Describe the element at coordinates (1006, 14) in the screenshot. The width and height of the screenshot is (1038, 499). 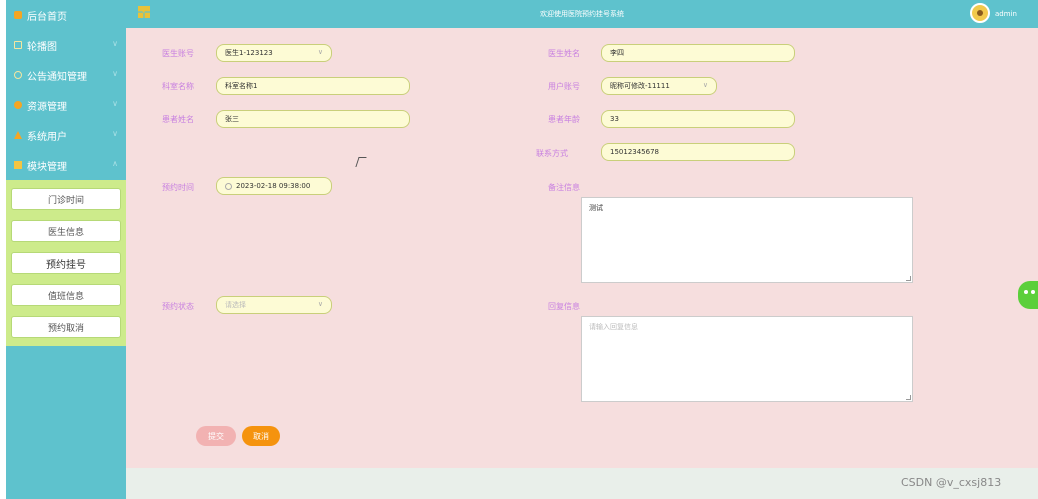
I see `user-name: admin` at that location.